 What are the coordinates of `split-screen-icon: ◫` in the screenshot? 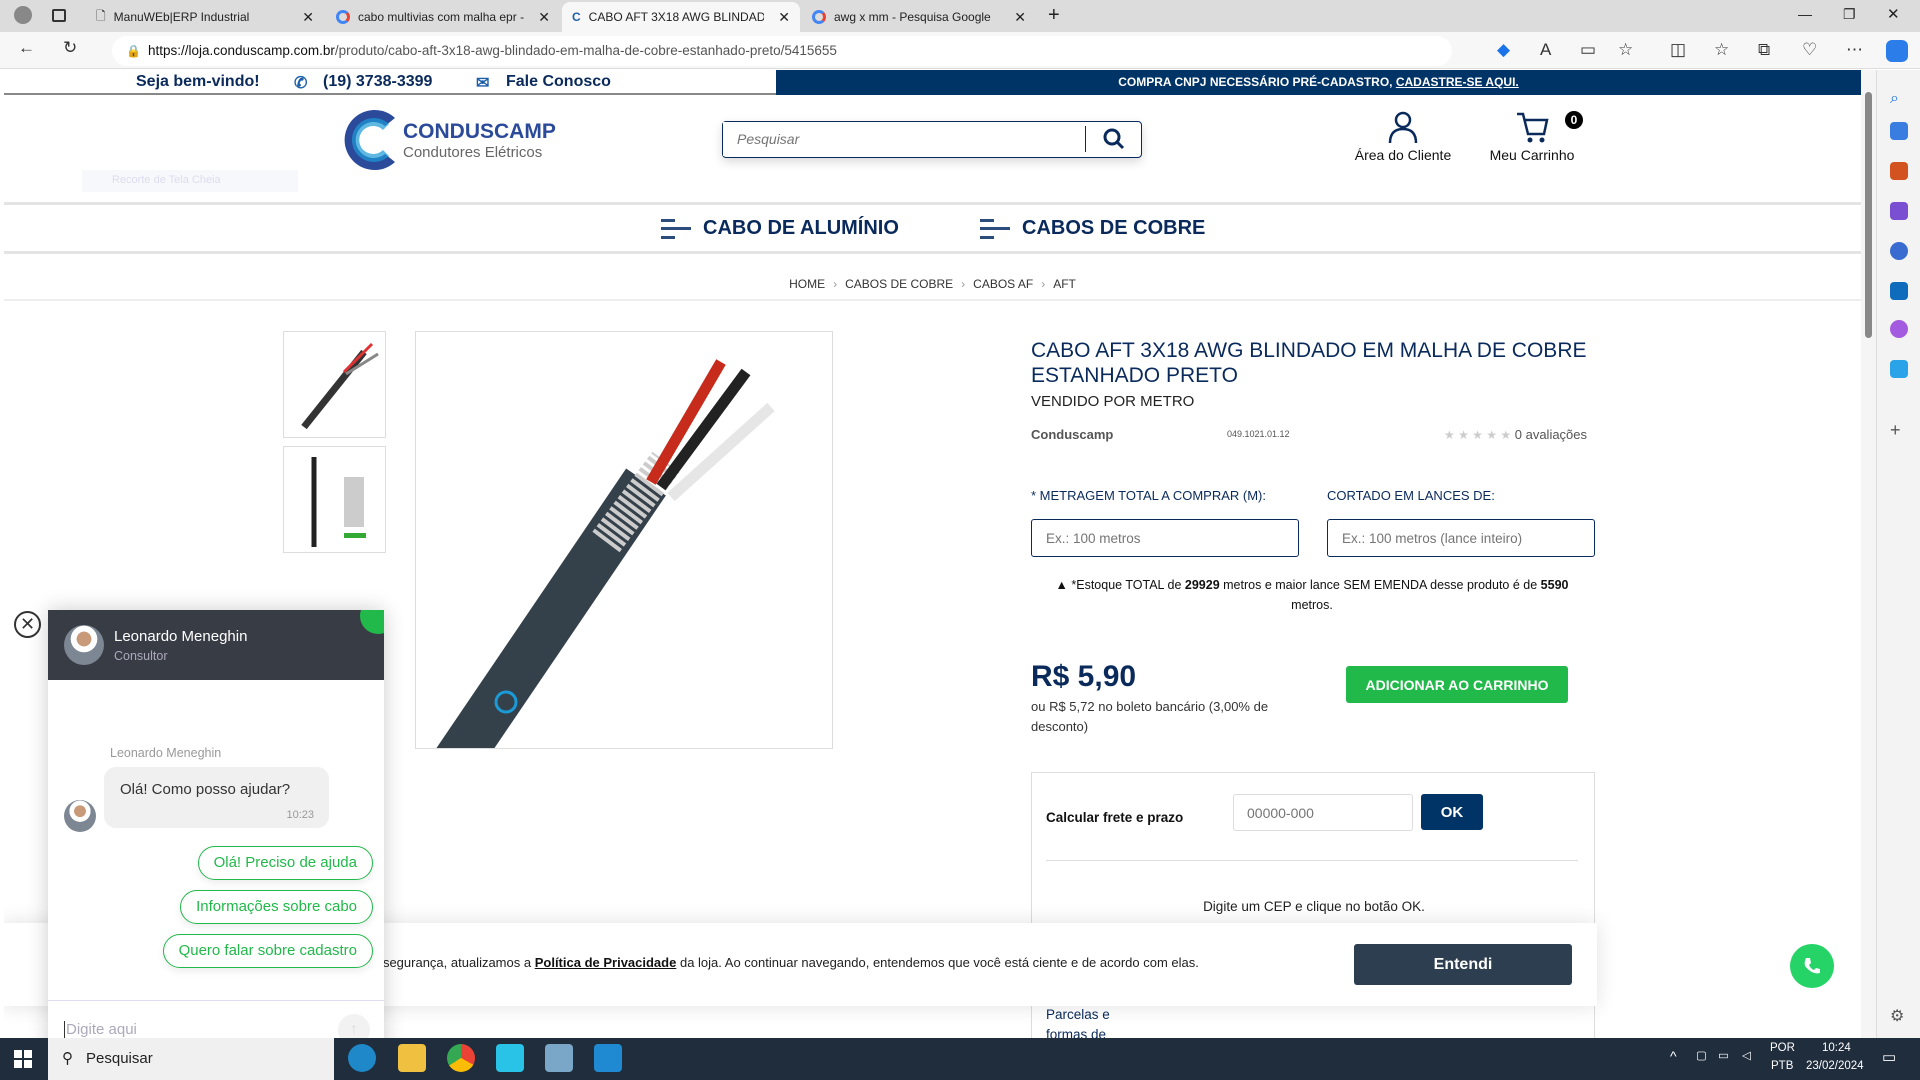 It's located at (1678, 50).